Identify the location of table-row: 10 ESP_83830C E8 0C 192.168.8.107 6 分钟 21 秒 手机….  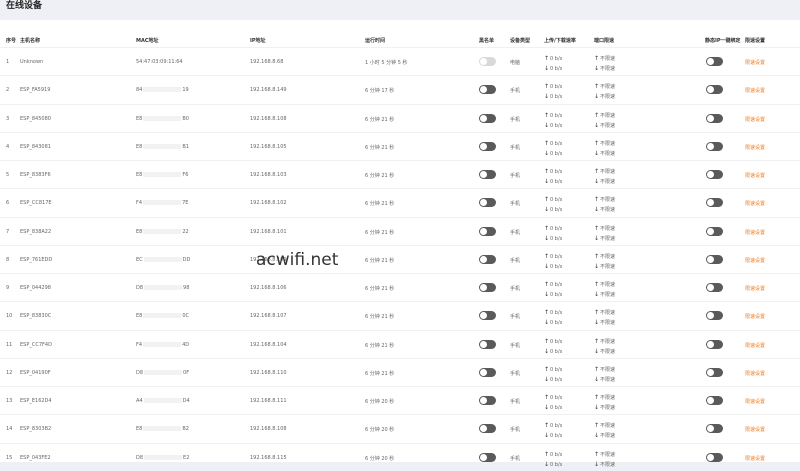
(400, 315).